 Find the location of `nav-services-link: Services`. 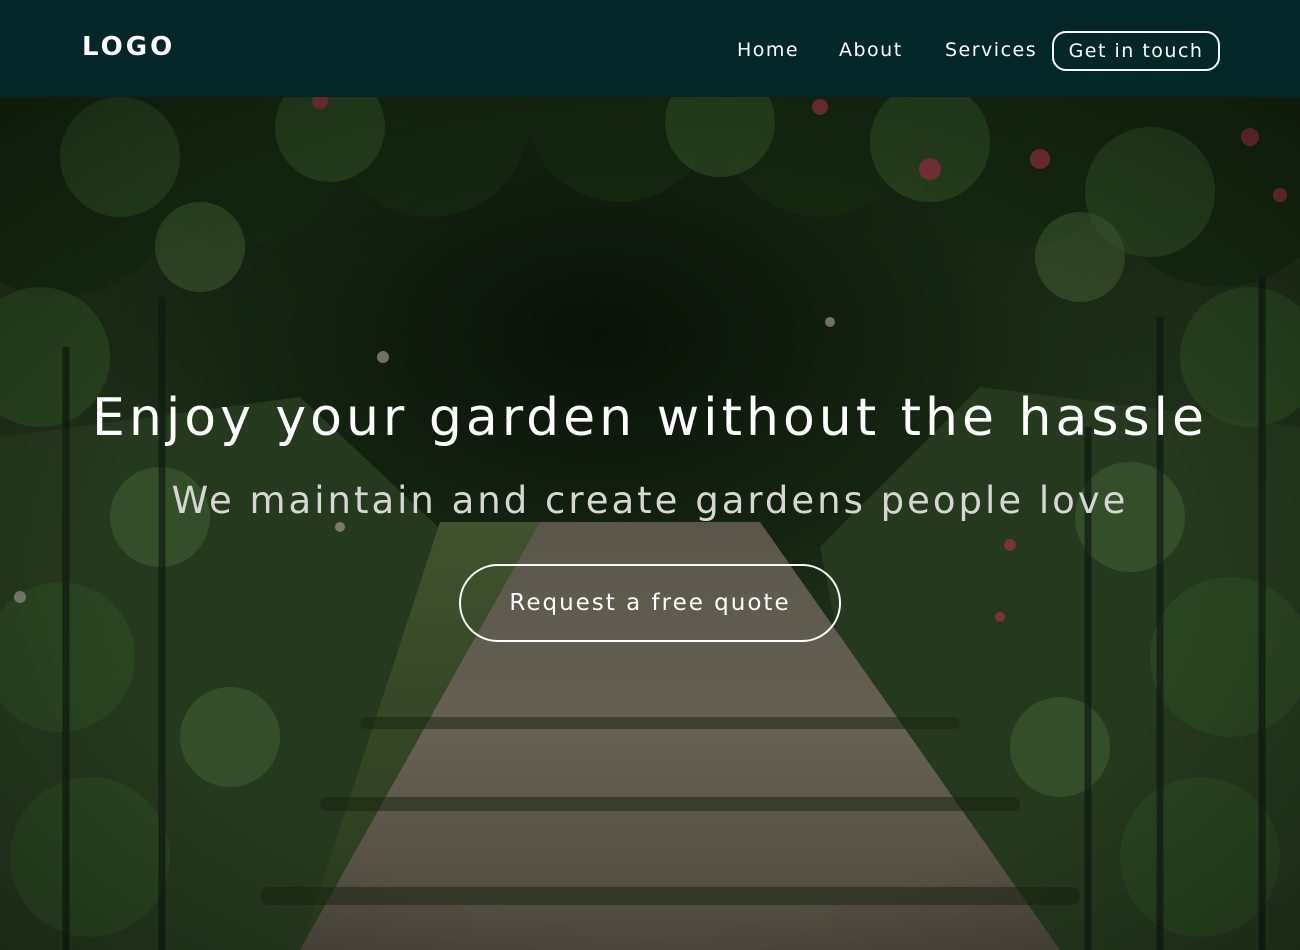

nav-services-link: Services is located at coordinates (991, 50).